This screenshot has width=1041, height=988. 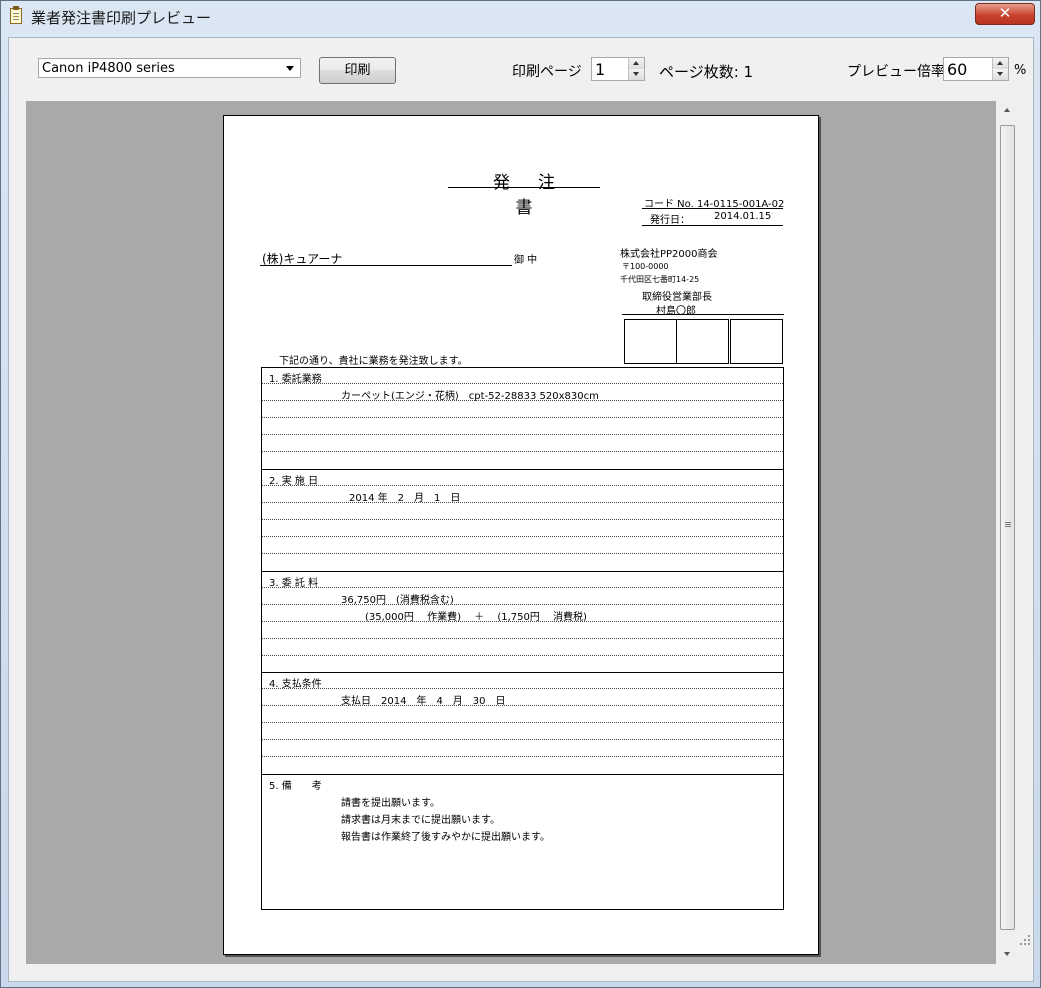 I want to click on section-payment: 支払日 2014 年 4 月 30 日 4. 支払条件, so click(x=522, y=723).